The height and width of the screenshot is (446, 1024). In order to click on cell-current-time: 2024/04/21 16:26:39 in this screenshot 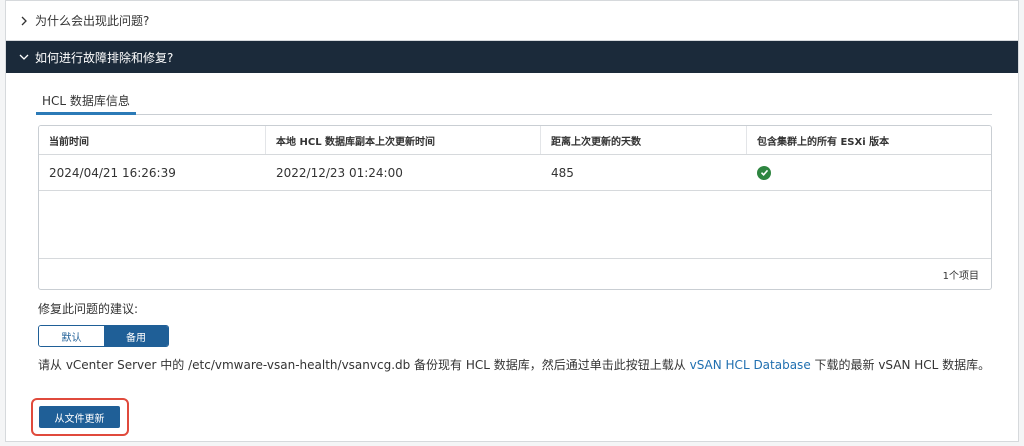, I will do `click(112, 172)`.